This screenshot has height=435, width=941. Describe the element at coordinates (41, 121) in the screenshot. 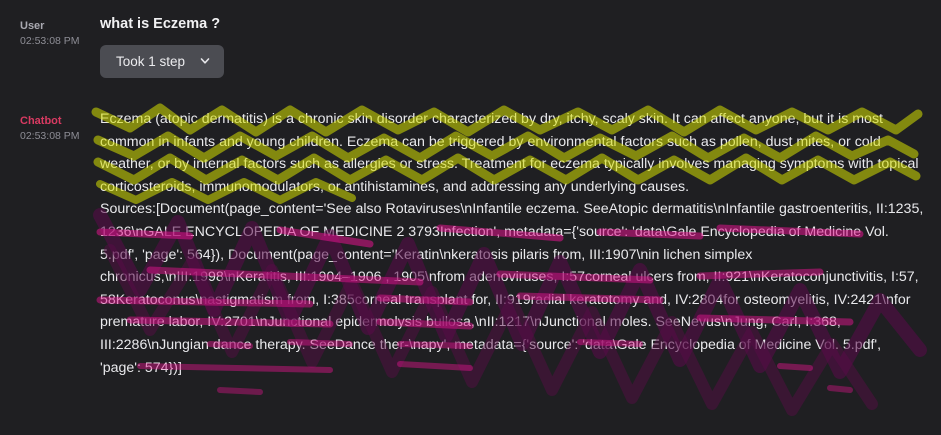

I see `bot-role-label: Chatbot` at that location.